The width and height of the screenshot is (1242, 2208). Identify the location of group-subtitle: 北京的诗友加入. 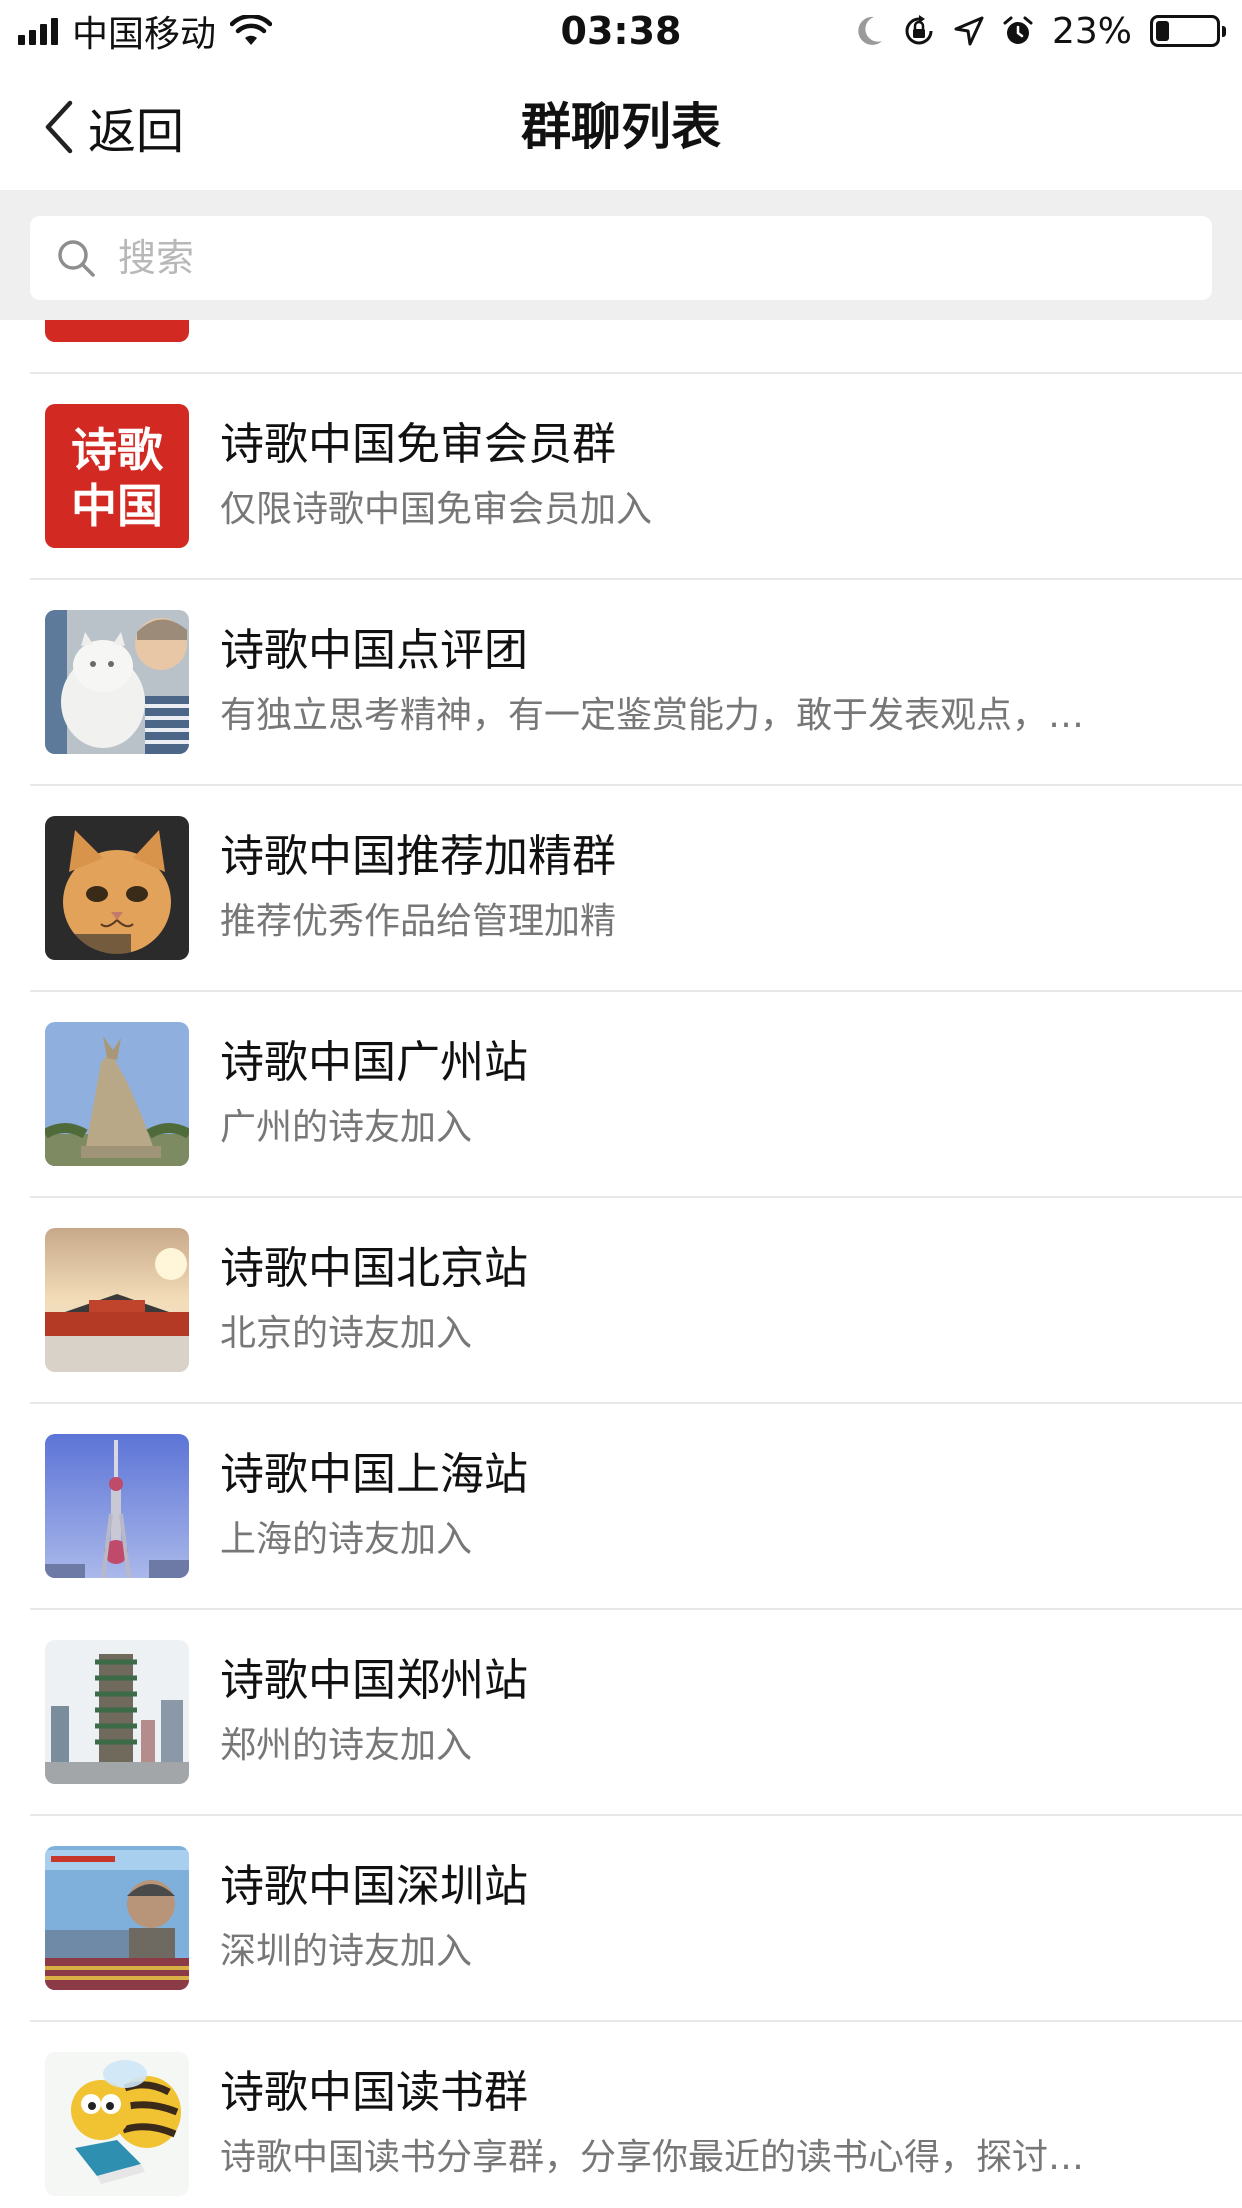
(346, 1333).